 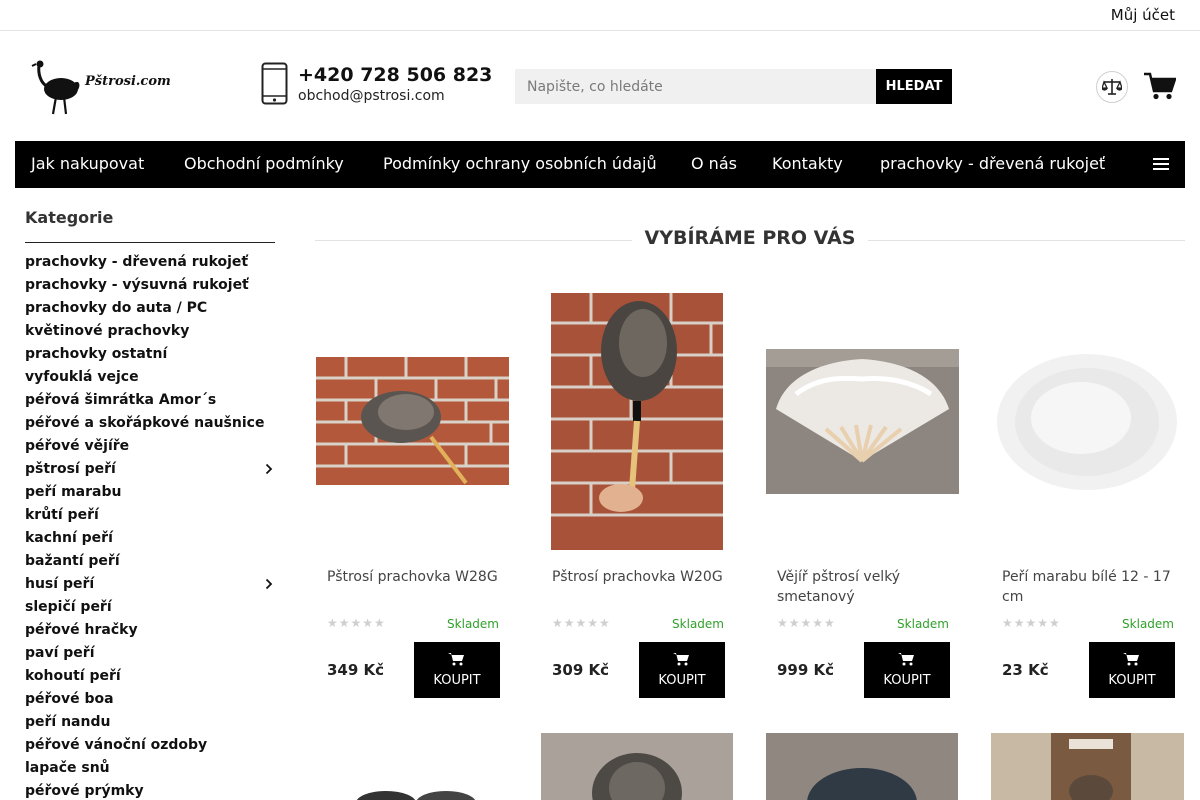 I want to click on nav-item-o-nas: O nás, so click(x=714, y=163).